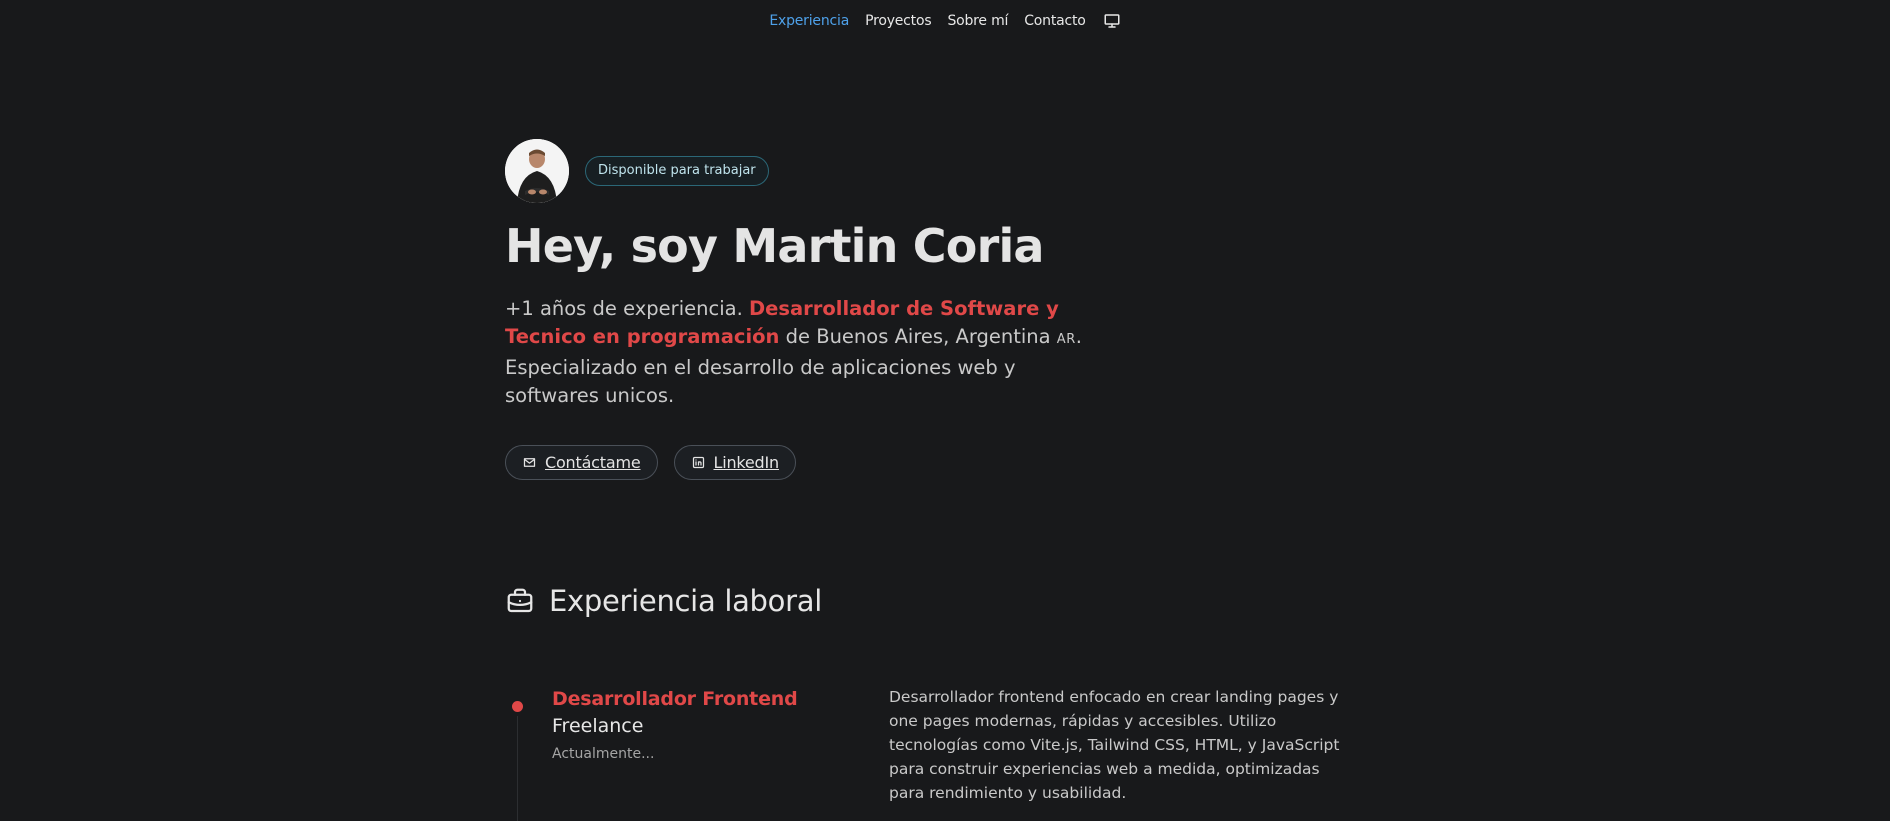  I want to click on job-company: Freelance, so click(598, 726).